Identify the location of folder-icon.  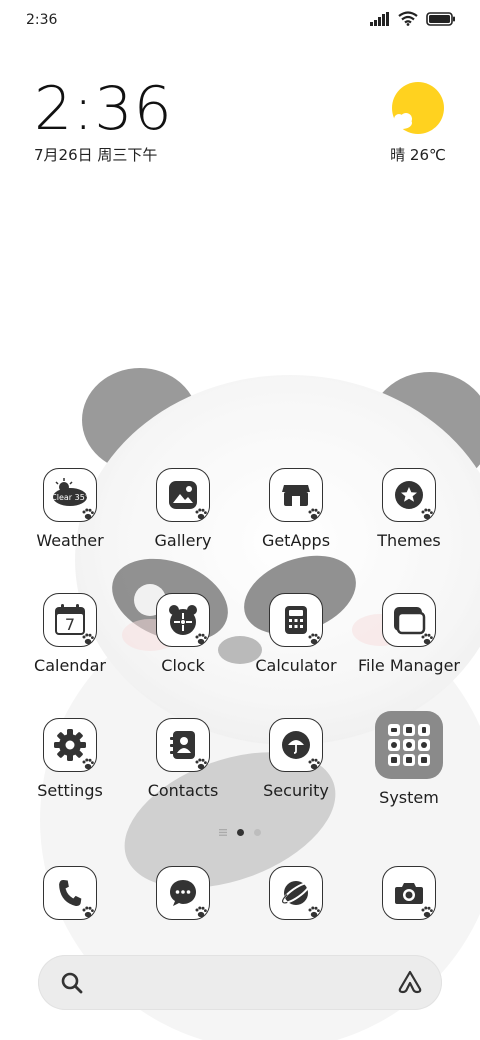
(409, 620).